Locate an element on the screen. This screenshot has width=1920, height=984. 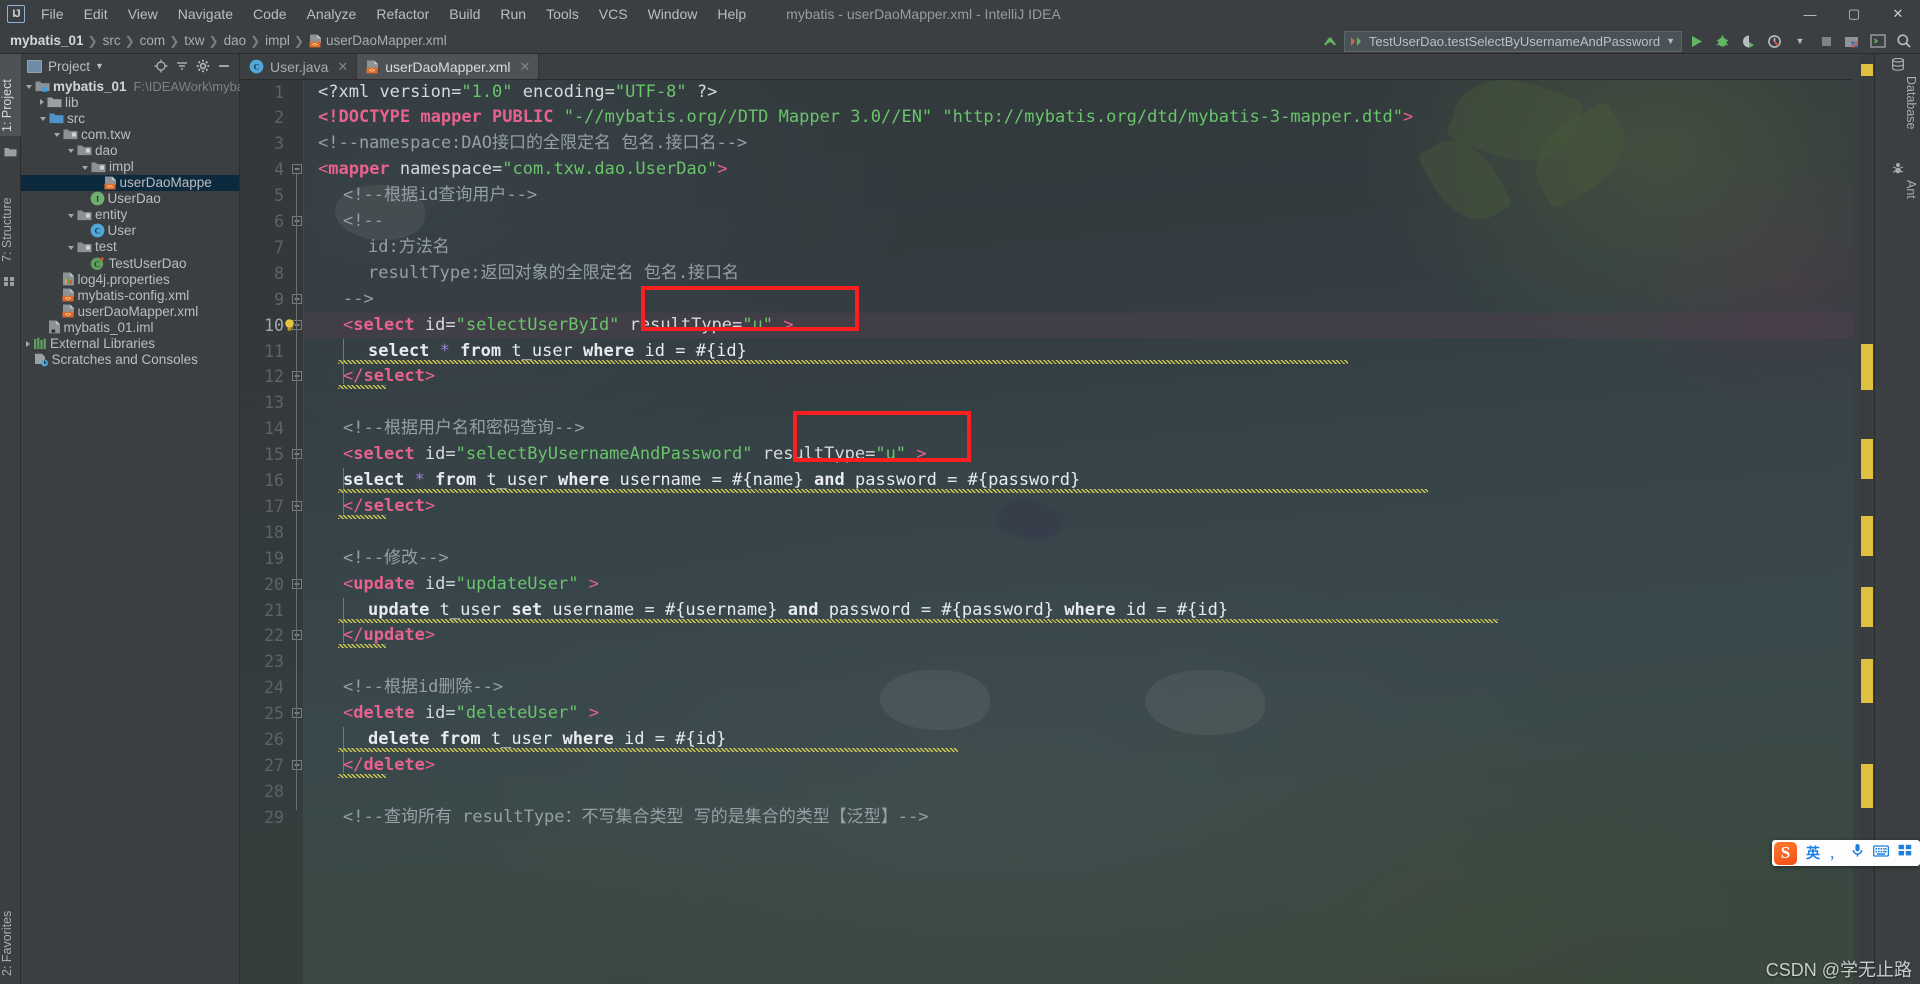
code-line: resultType:返回对象的全限定名 包名.接口名 is located at coordinates (553, 274).